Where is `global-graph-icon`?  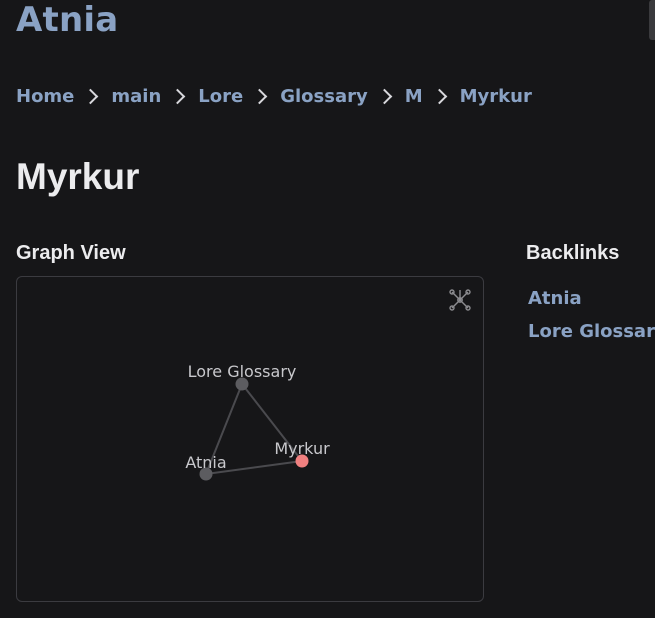 global-graph-icon is located at coordinates (460, 300).